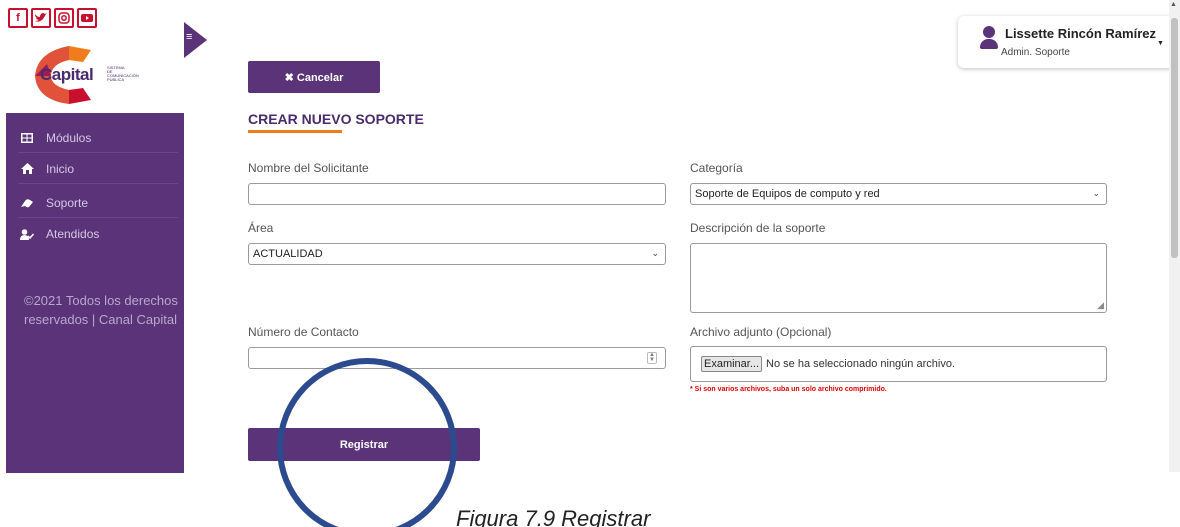  Describe the element at coordinates (457, 358) in the screenshot. I see `contacto-input: ▲ ▼` at that location.